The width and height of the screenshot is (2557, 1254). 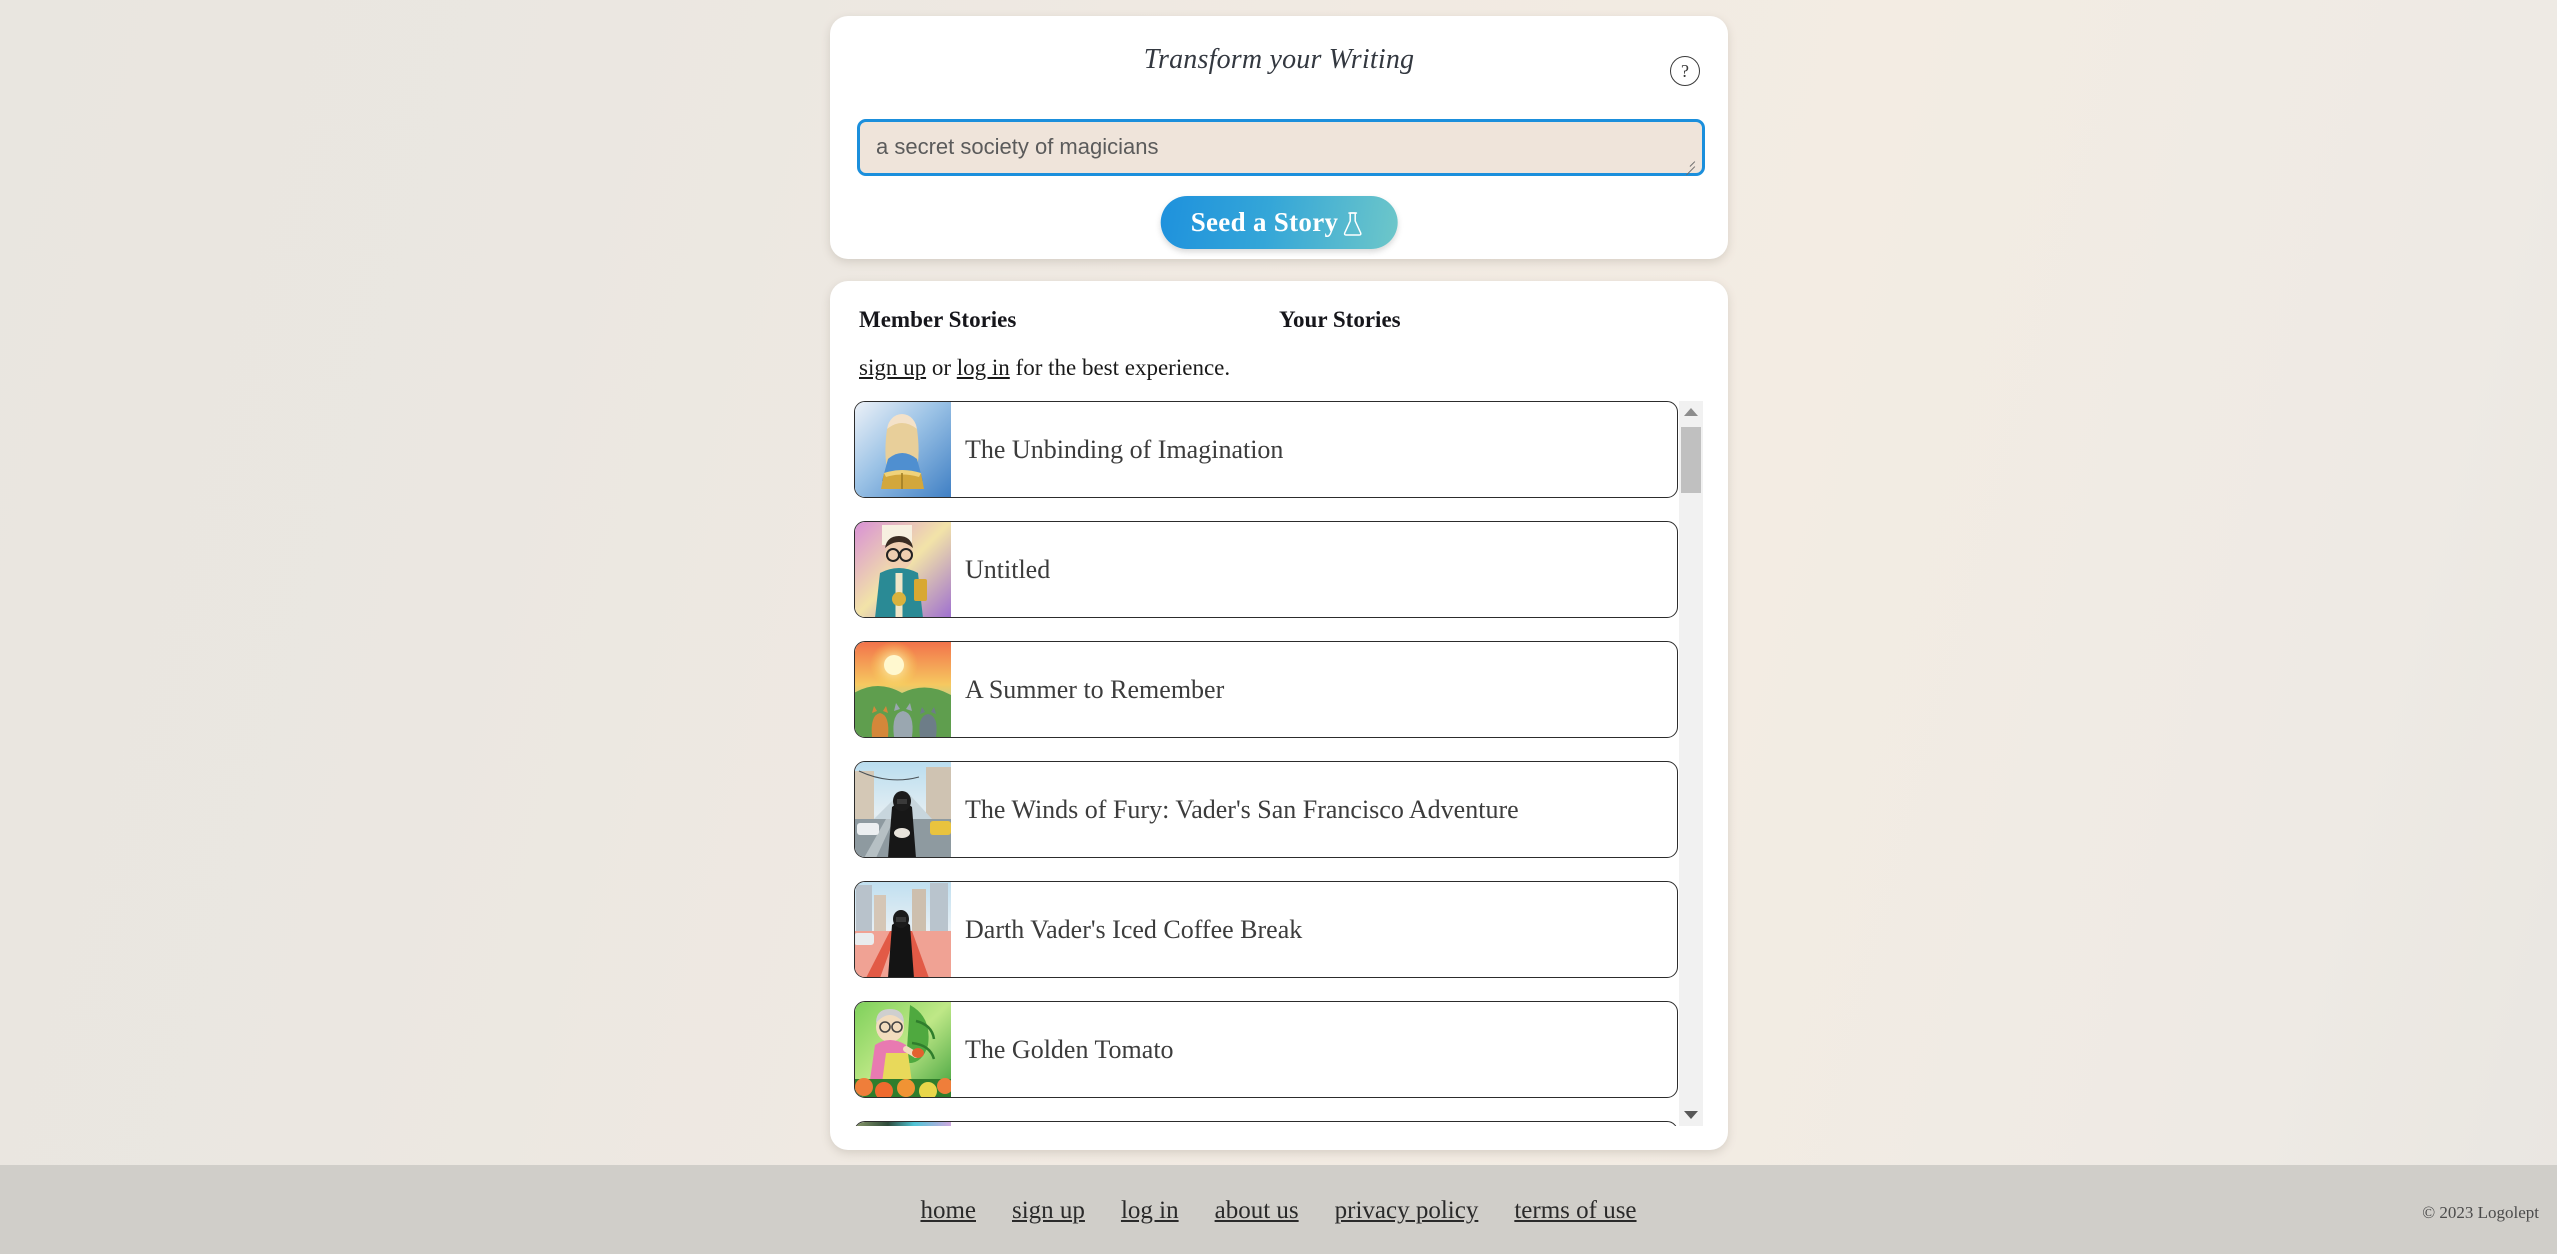 What do you see at coordinates (1124, 449) in the screenshot?
I see `story-title: The Unbinding of Imagination` at bounding box center [1124, 449].